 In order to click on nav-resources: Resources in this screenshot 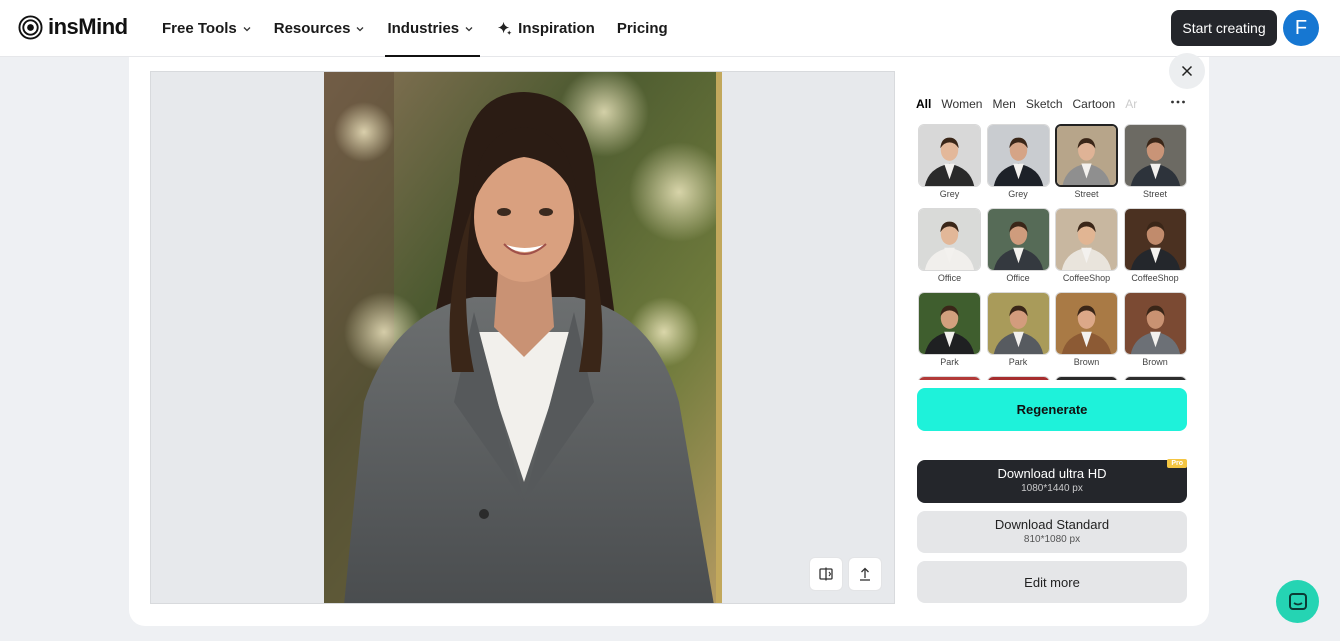, I will do `click(320, 28)`.